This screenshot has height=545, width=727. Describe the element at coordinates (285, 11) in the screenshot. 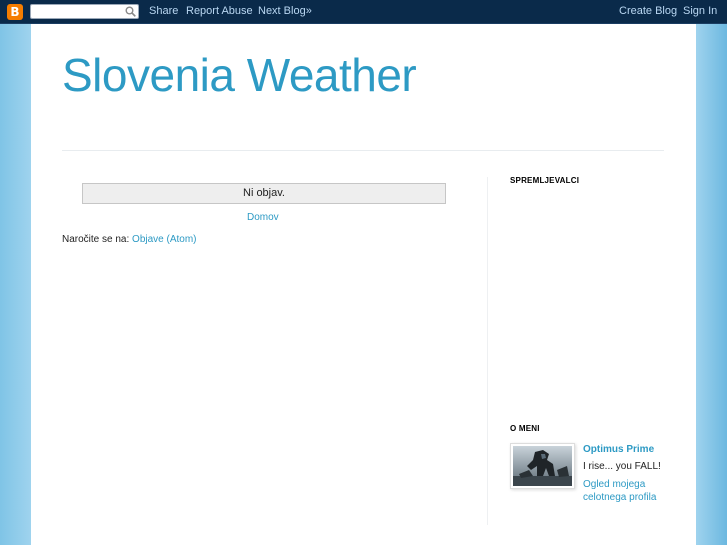

I see `next-blog-link: Next Blog»` at that location.